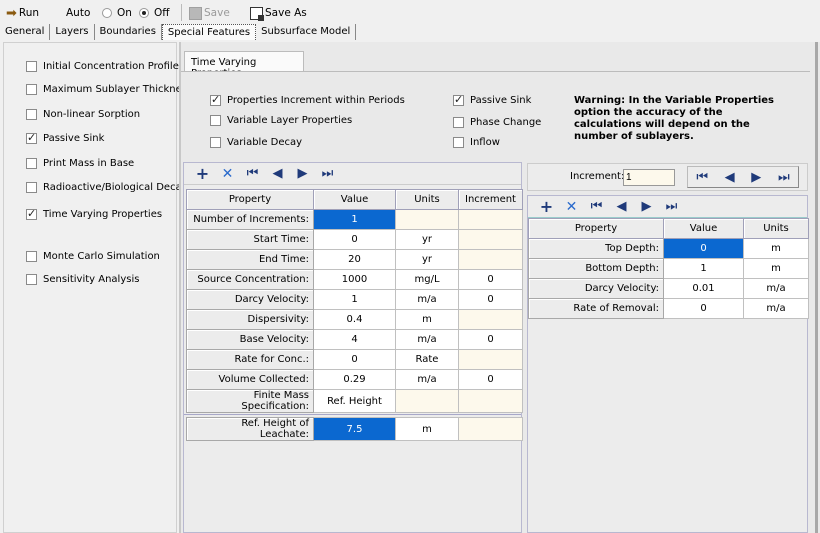 The width and height of the screenshot is (820, 533). What do you see at coordinates (354, 199) in the screenshot?
I see `table-header: Property Value Units Increment` at bounding box center [354, 199].